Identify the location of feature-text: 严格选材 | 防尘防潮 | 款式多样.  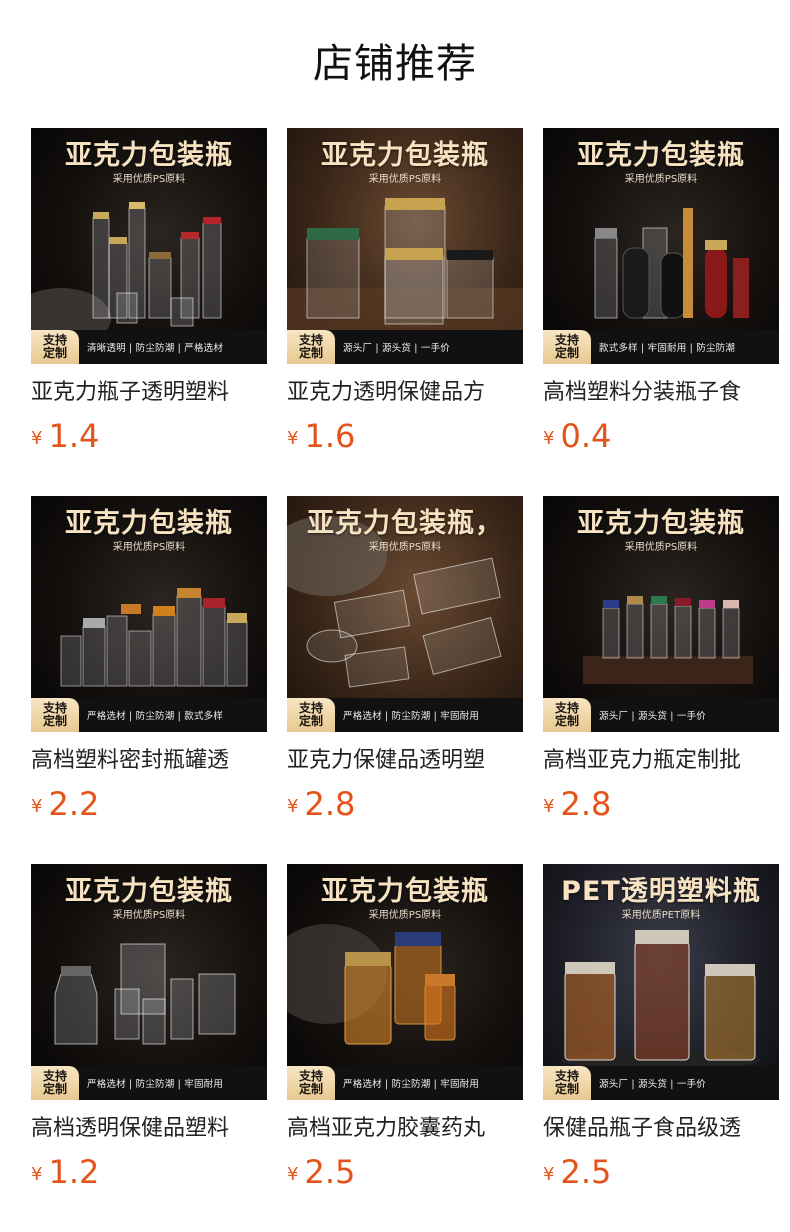
(155, 716).